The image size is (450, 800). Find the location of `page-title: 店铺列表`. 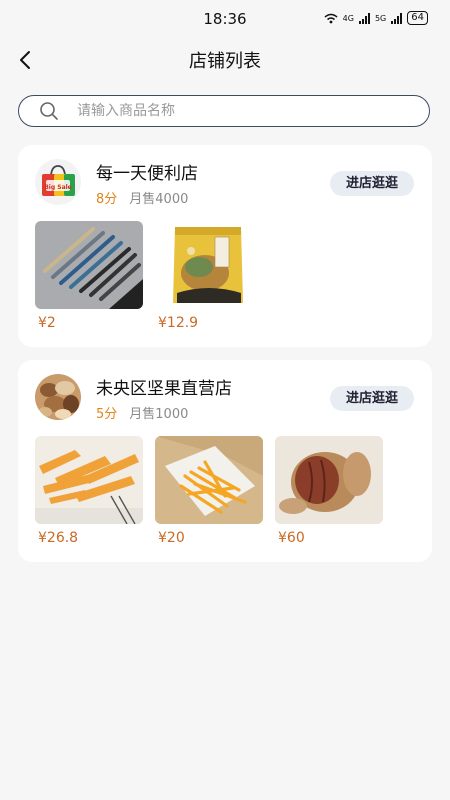

page-title: 店铺列表 is located at coordinates (225, 61).